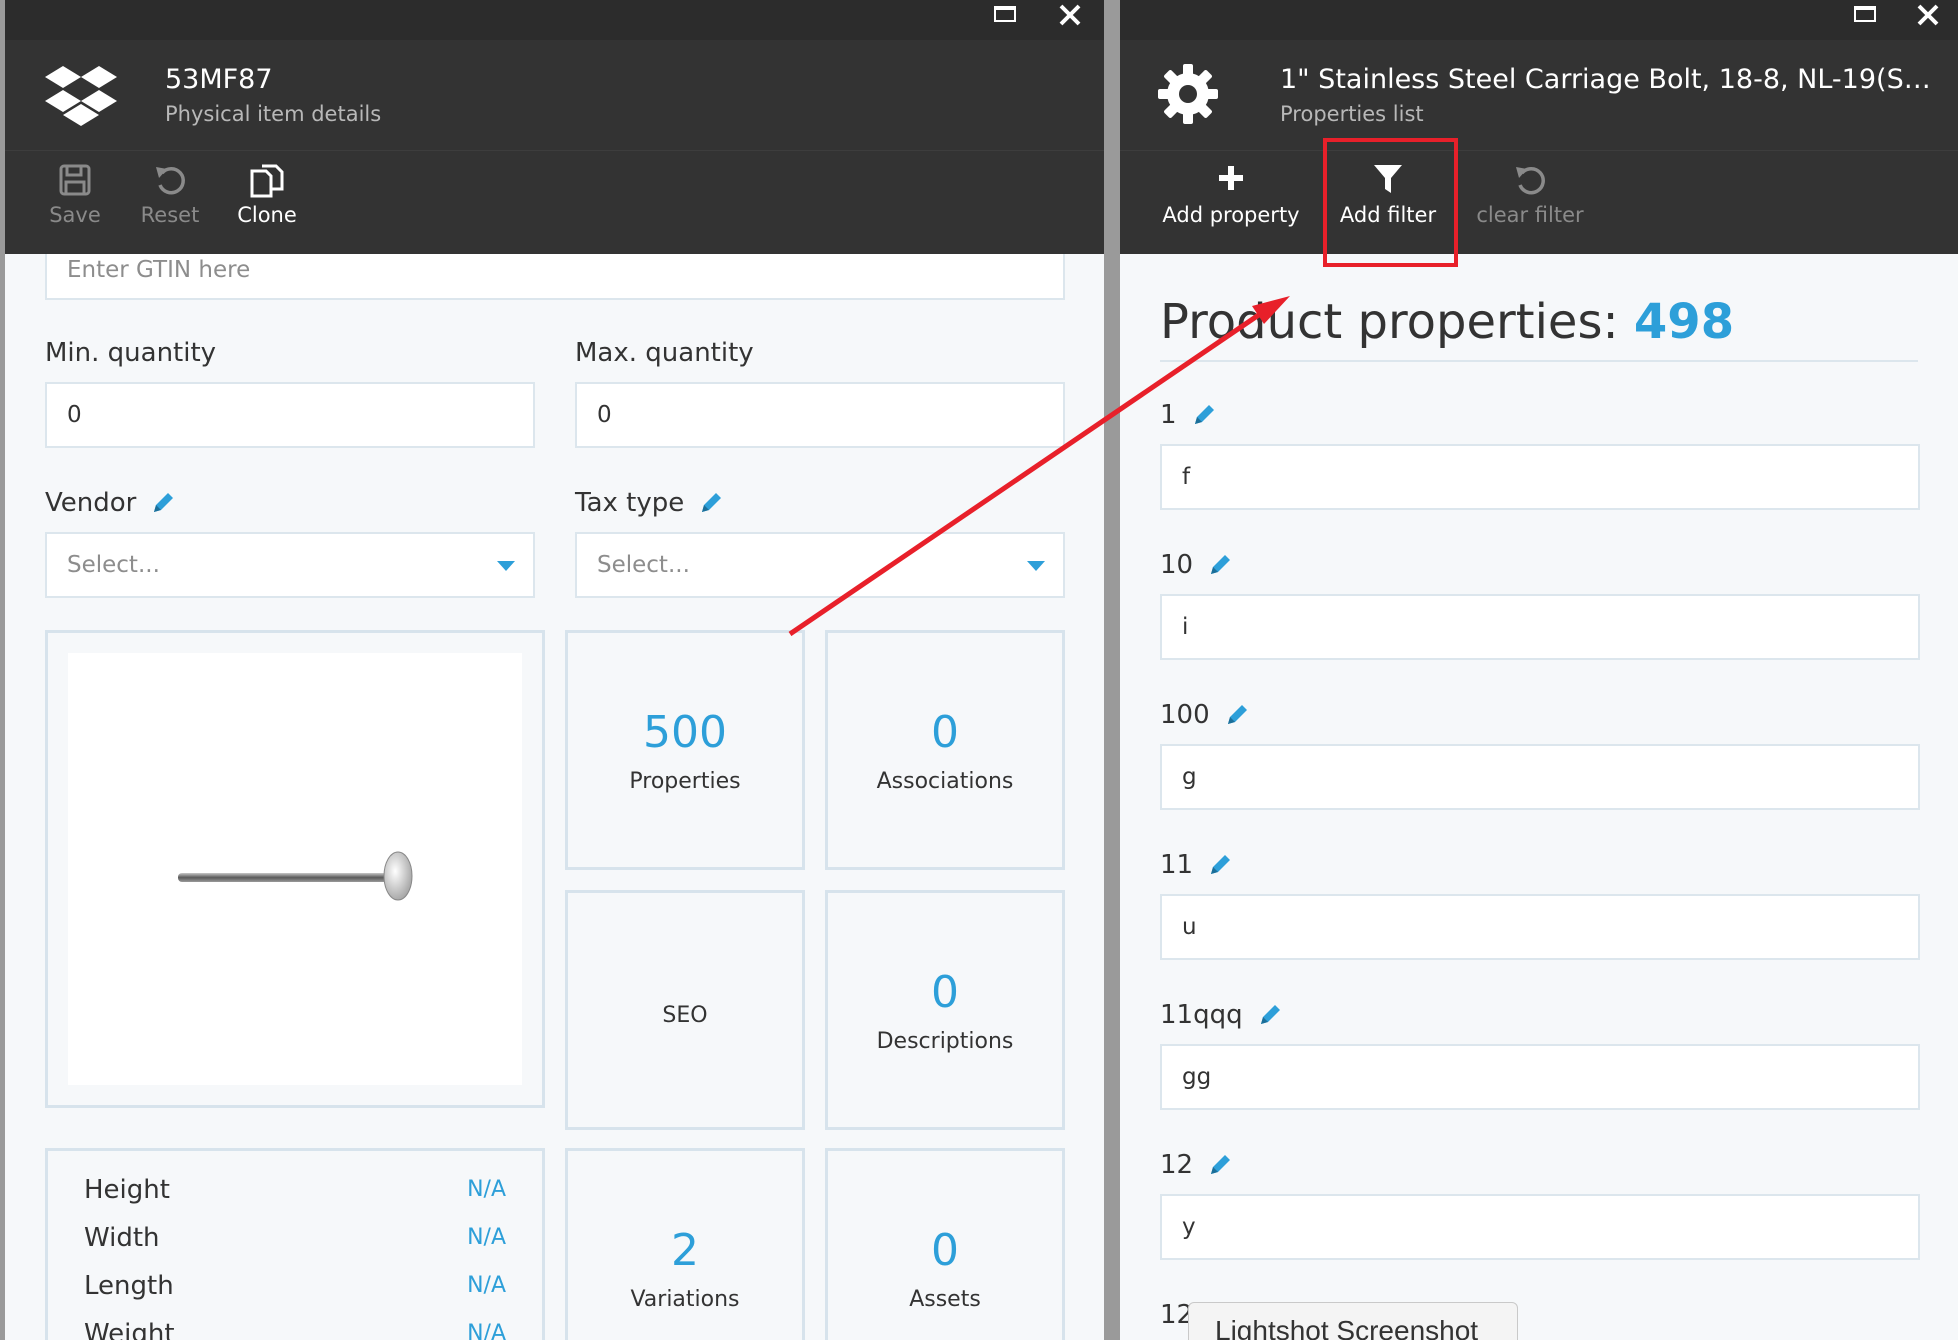  What do you see at coordinates (1353, 1321) in the screenshot?
I see `tooltip: Lightshot Screenshot` at bounding box center [1353, 1321].